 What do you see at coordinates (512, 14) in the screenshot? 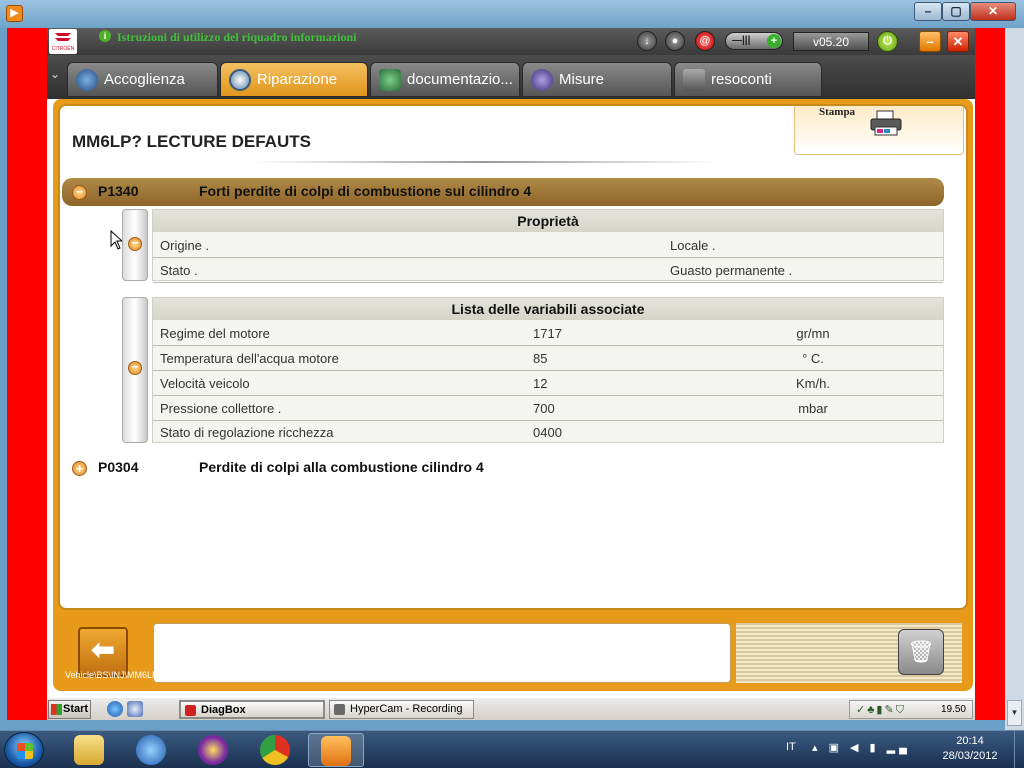
I see `window-titlebar: ▶ – ▢ ✕` at bounding box center [512, 14].